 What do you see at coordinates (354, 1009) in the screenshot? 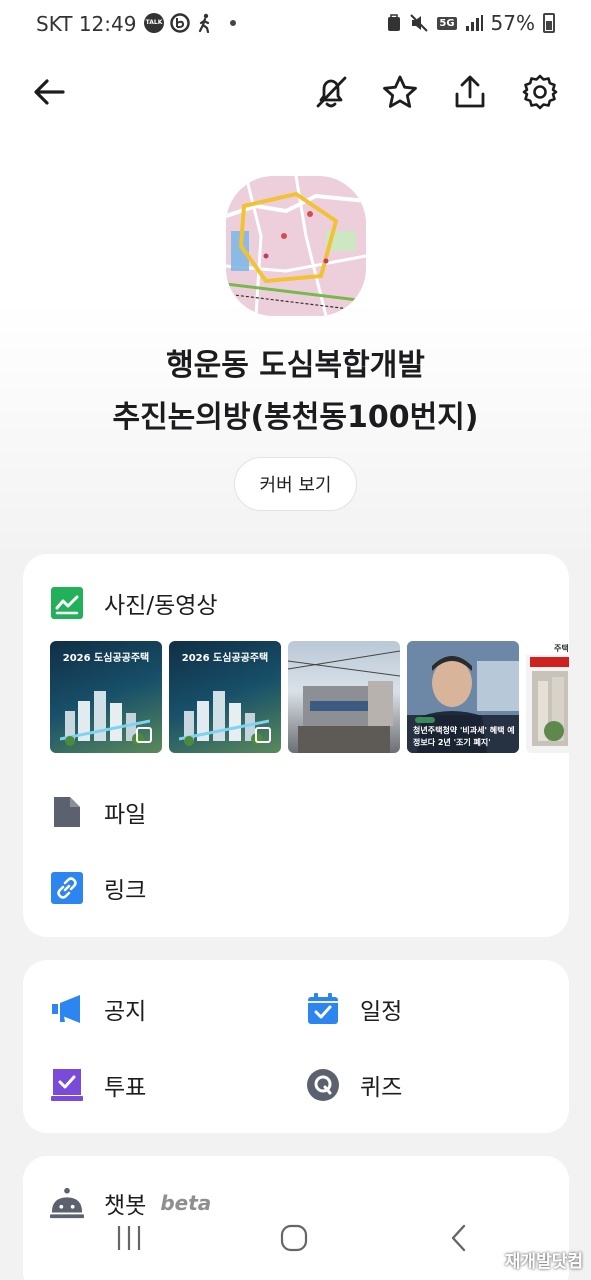
I see `schedule-row: 일정` at bounding box center [354, 1009].